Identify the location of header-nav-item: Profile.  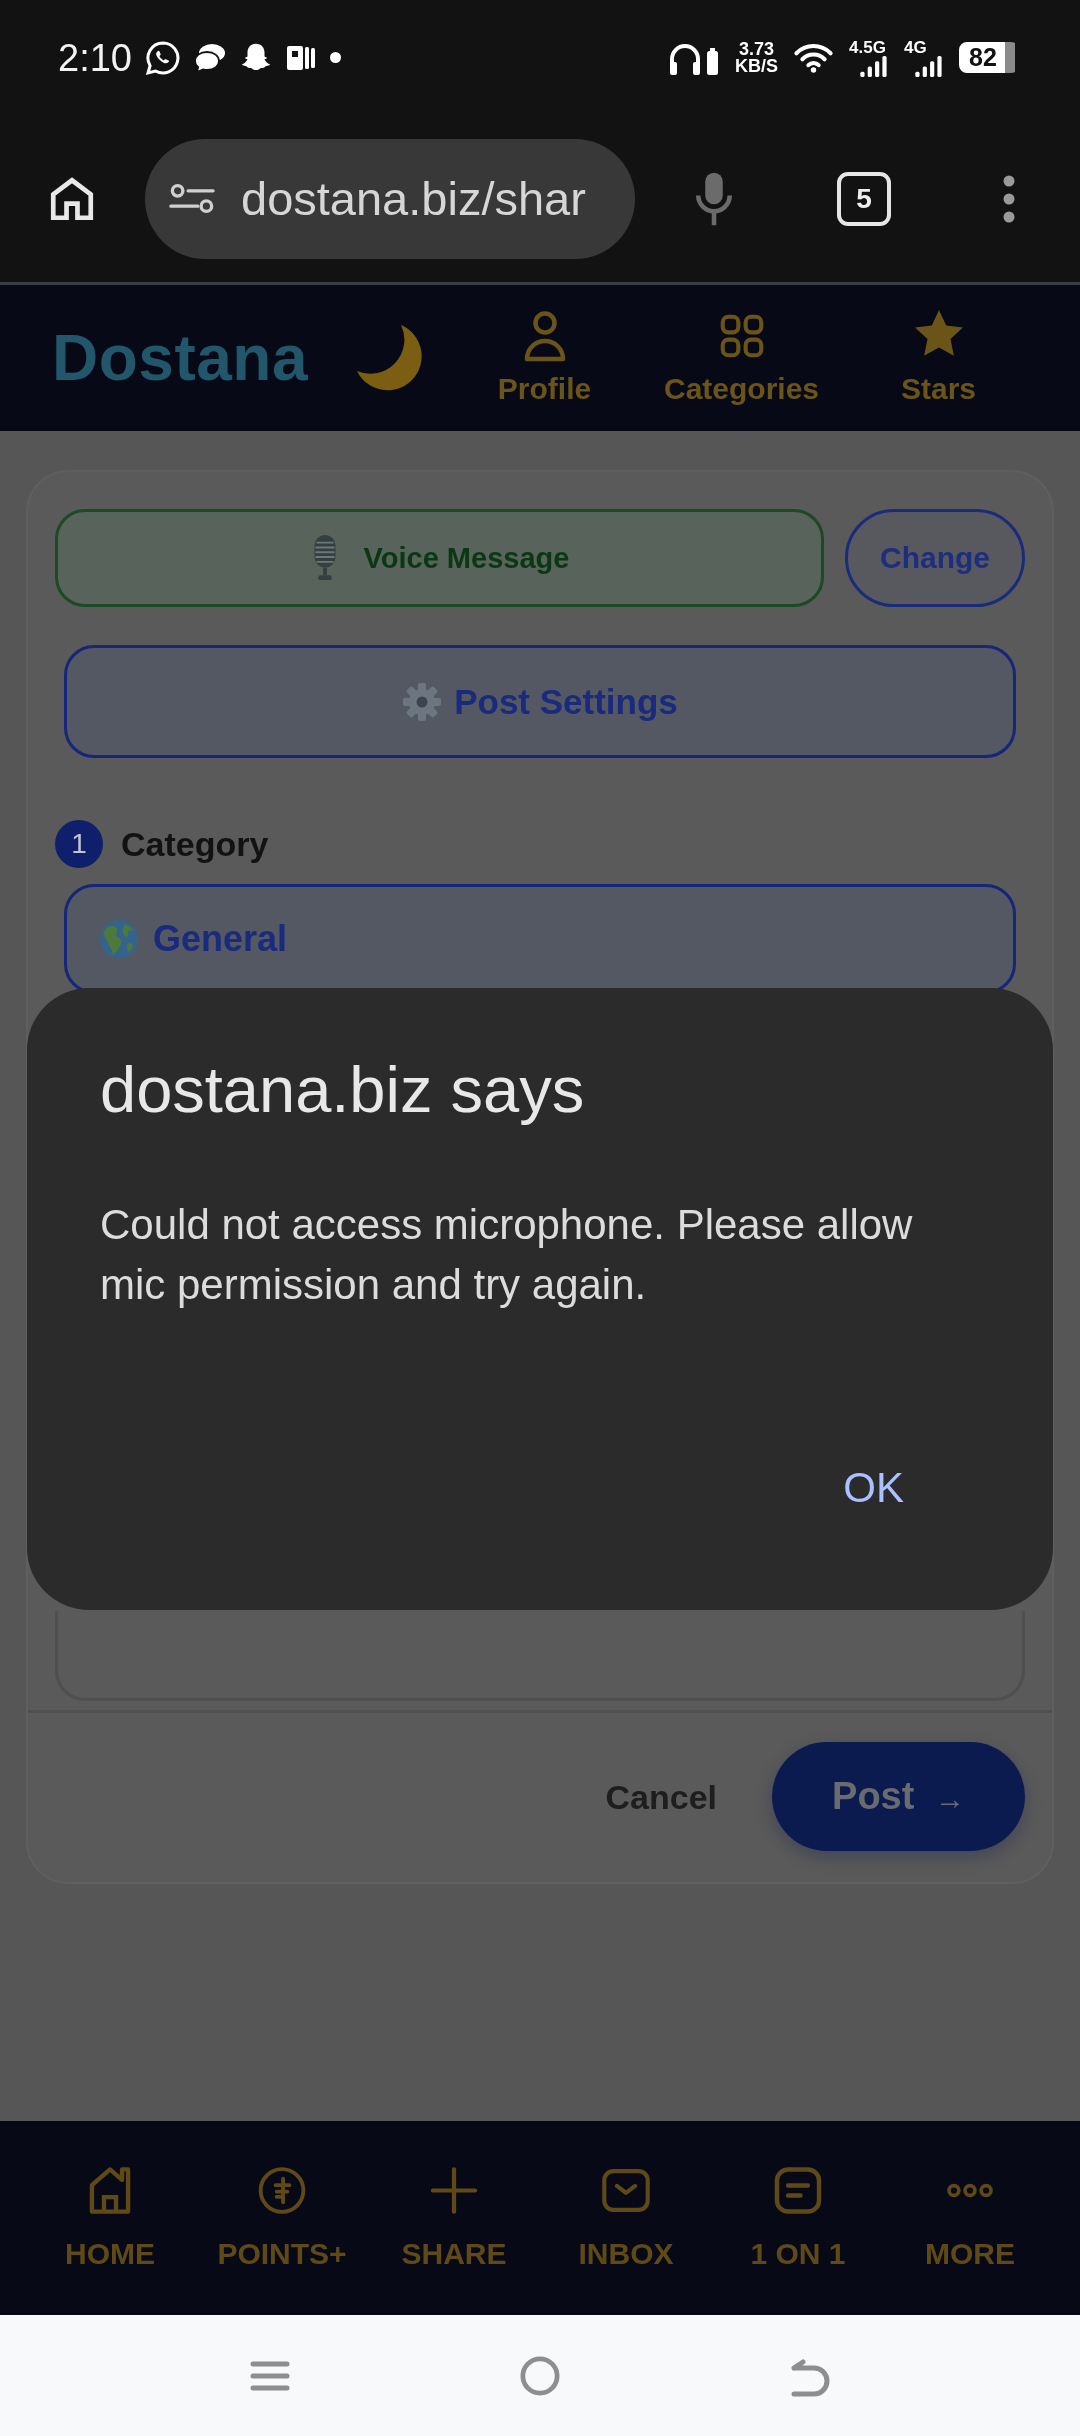
(544, 358).